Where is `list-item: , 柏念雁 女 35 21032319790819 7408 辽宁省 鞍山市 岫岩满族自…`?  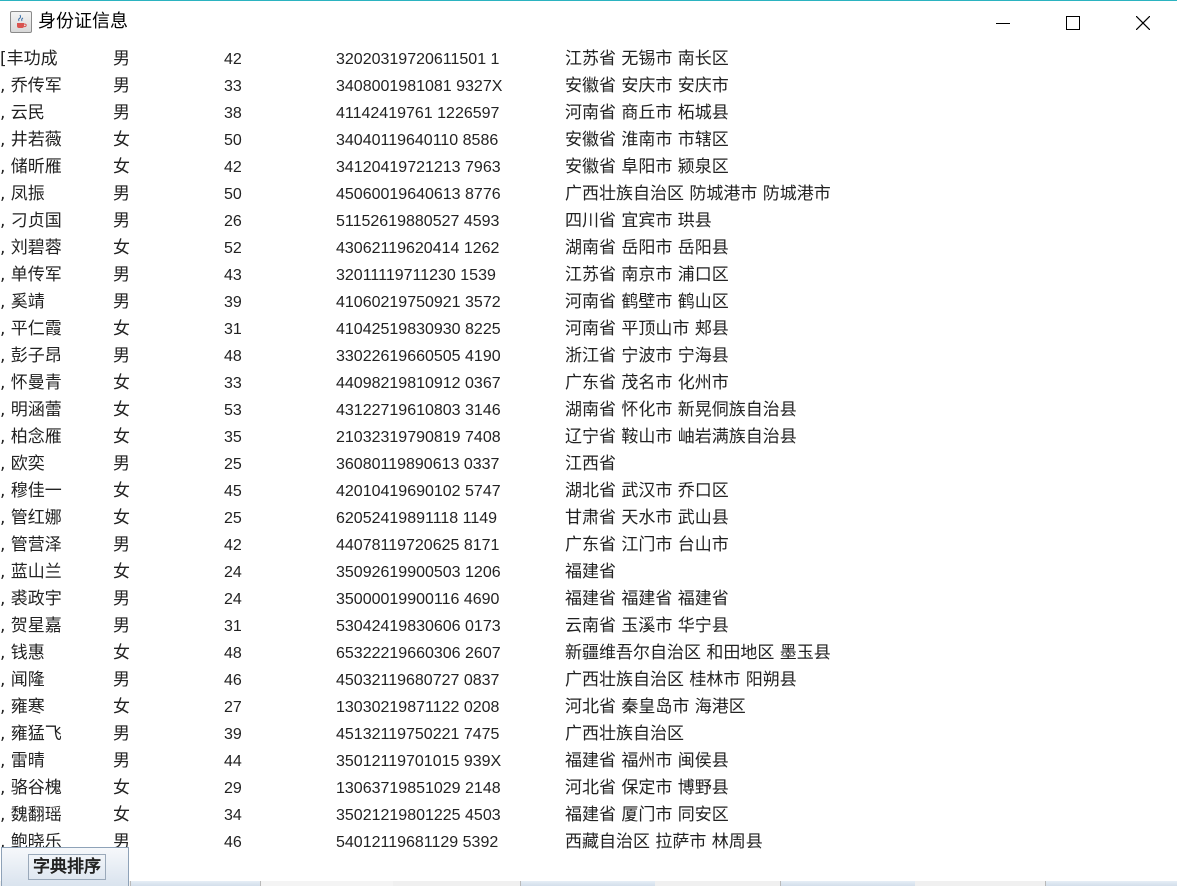 list-item: , 柏念雁 女 35 21032319790819 7408 辽宁省 鞍山市 岫岩满族自… is located at coordinates (588, 437).